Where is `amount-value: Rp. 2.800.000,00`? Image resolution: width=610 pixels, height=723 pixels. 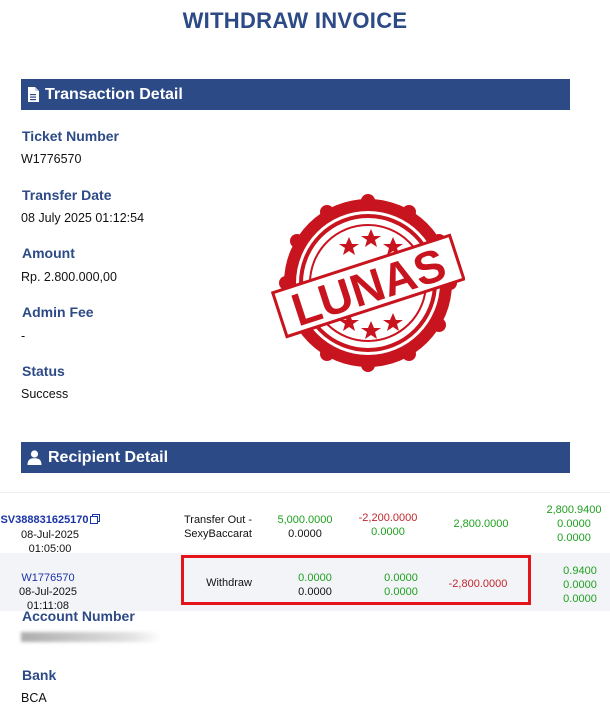 amount-value: Rp. 2.800.000,00 is located at coordinates (69, 277).